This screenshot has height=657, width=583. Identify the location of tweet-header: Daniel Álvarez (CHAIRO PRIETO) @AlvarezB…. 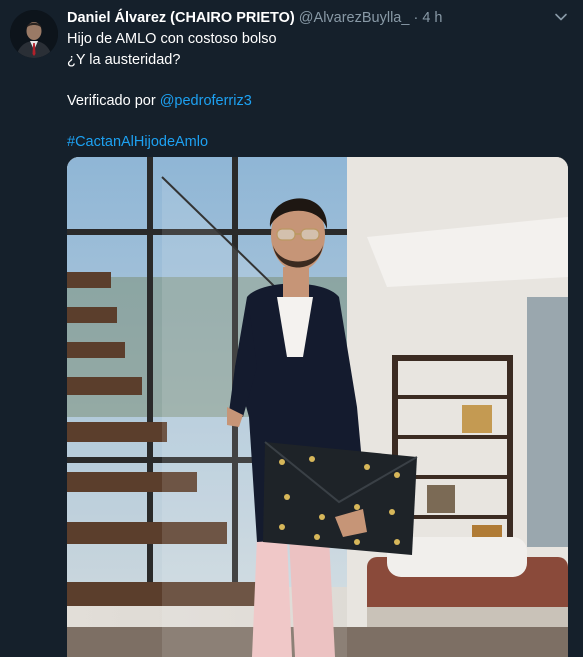
(255, 18).